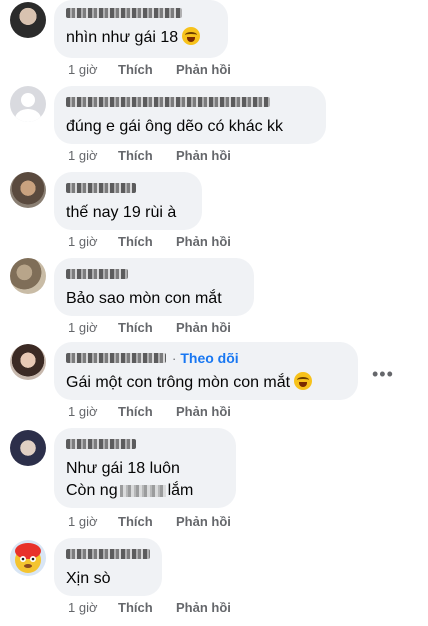 The height and width of the screenshot is (626, 428). What do you see at coordinates (108, 567) in the screenshot?
I see `comment-bubble: Xịn sò` at bounding box center [108, 567].